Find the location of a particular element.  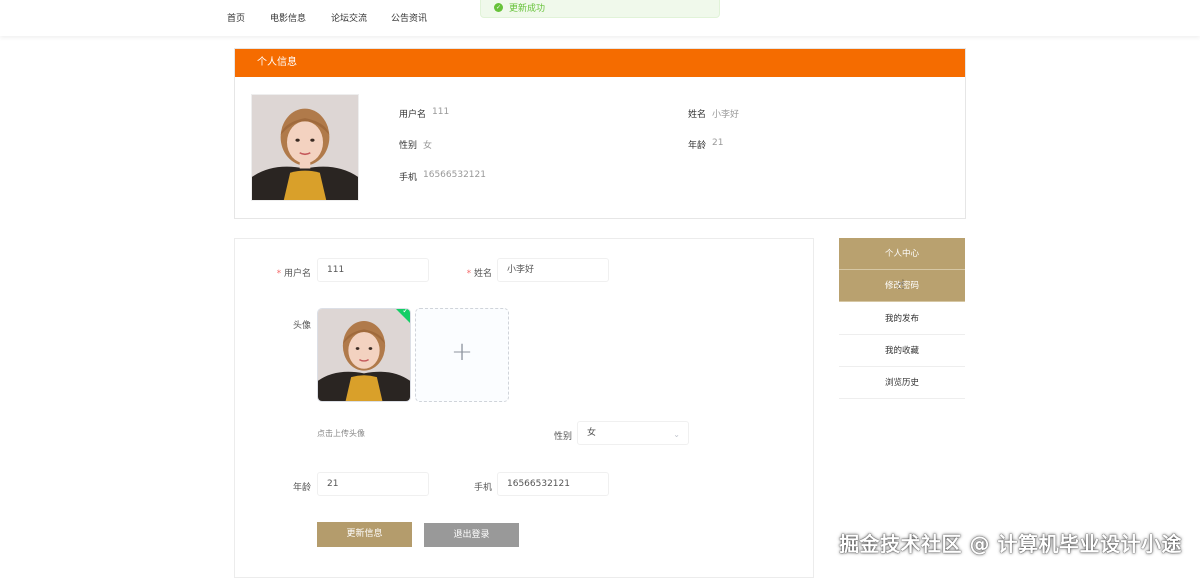

info-gender-label: 性别 is located at coordinates (408, 146).